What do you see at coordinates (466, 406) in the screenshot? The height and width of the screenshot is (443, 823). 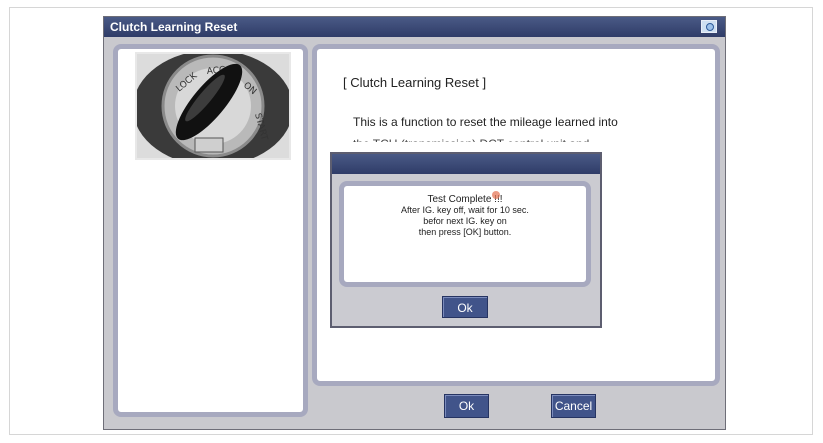 I see `ok-button: Ok` at bounding box center [466, 406].